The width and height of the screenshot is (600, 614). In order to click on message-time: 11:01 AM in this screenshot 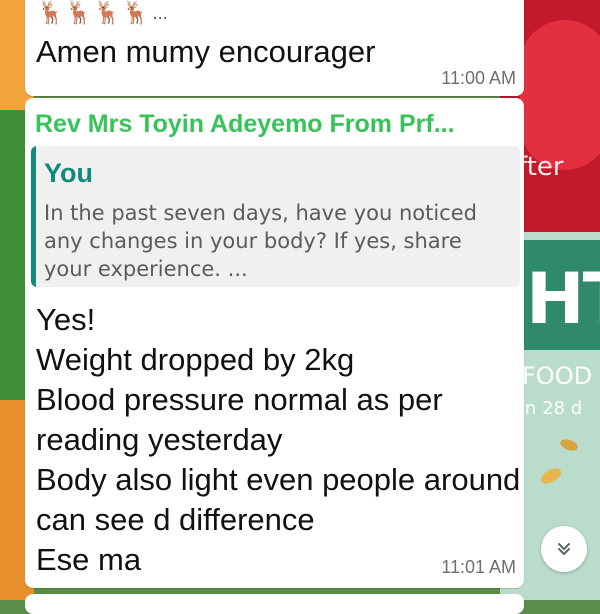, I will do `click(478, 567)`.